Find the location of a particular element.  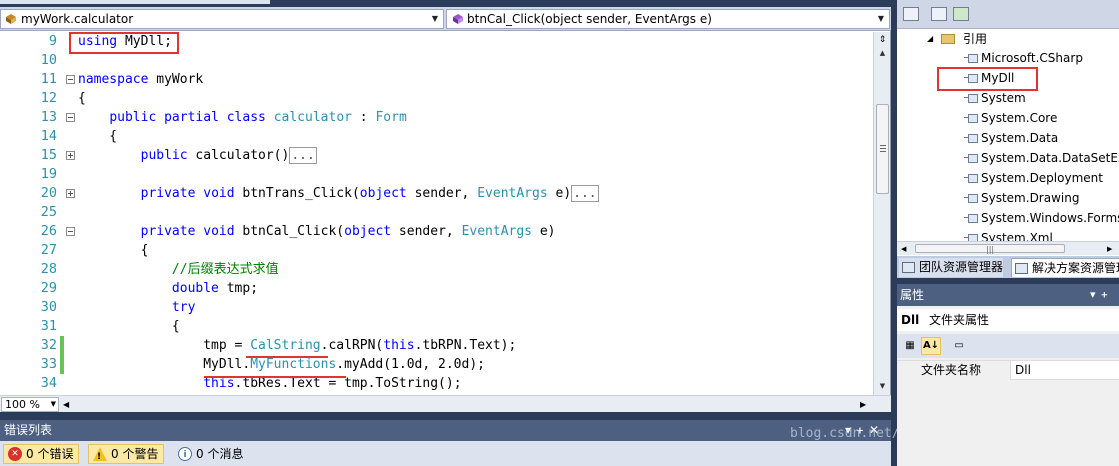

code-line: 19 is located at coordinates (436, 174).